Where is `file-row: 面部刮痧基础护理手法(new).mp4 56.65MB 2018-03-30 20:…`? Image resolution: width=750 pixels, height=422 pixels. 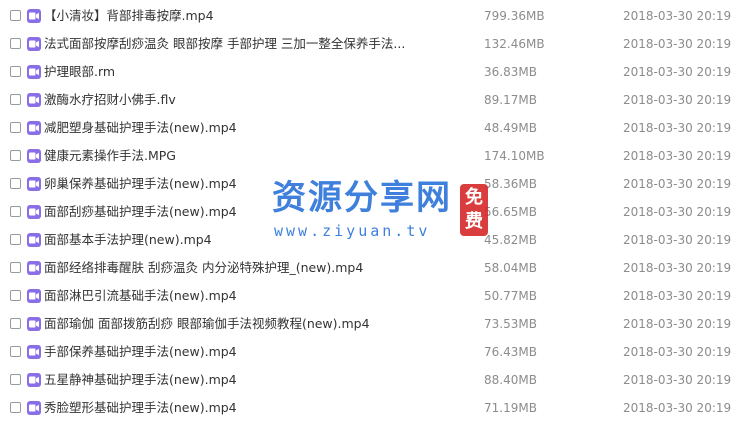 file-row: 面部刮痧基础护理手法(new).mp4 56.65MB 2018-03-30 20:… is located at coordinates (375, 212).